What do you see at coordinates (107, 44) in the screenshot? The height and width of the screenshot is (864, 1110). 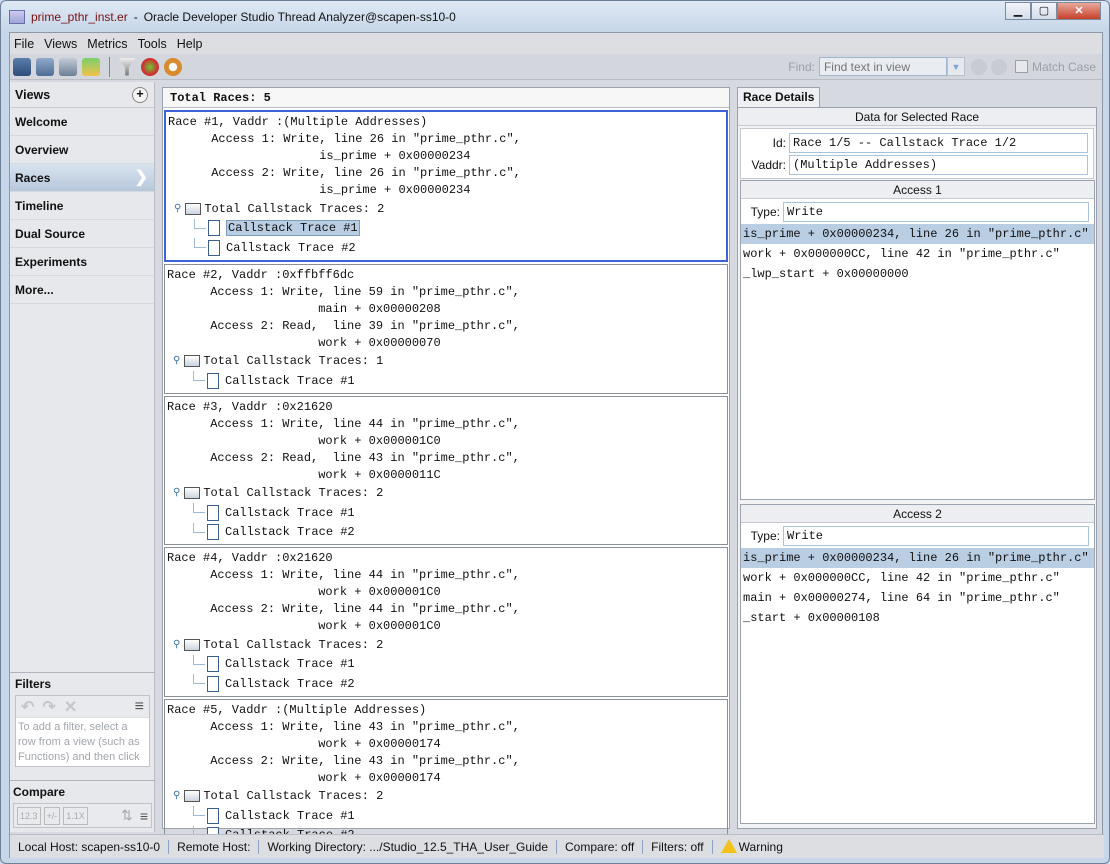 I see `menu-metrics: Metrics` at bounding box center [107, 44].